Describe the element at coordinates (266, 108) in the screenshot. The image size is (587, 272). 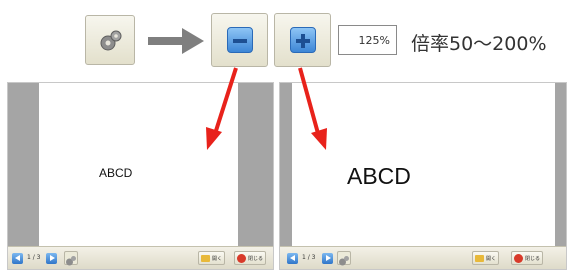
I see `red-arrow-icon` at that location.